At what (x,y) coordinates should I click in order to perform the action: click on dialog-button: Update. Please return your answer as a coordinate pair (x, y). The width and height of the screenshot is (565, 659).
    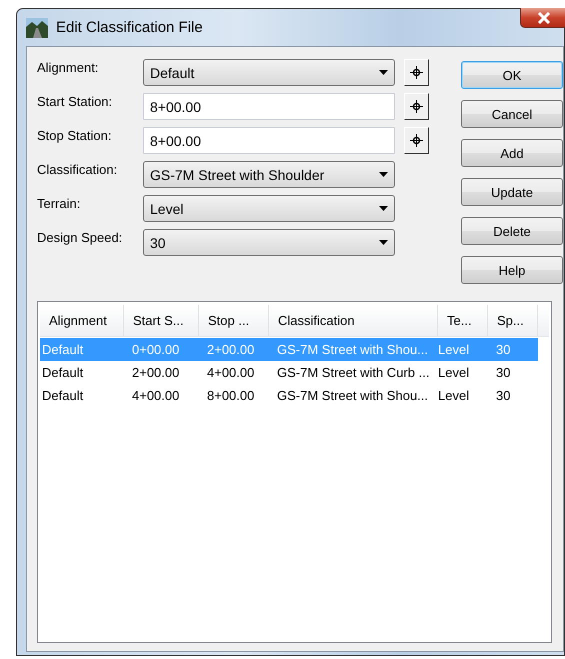
    Looking at the image, I should click on (512, 192).